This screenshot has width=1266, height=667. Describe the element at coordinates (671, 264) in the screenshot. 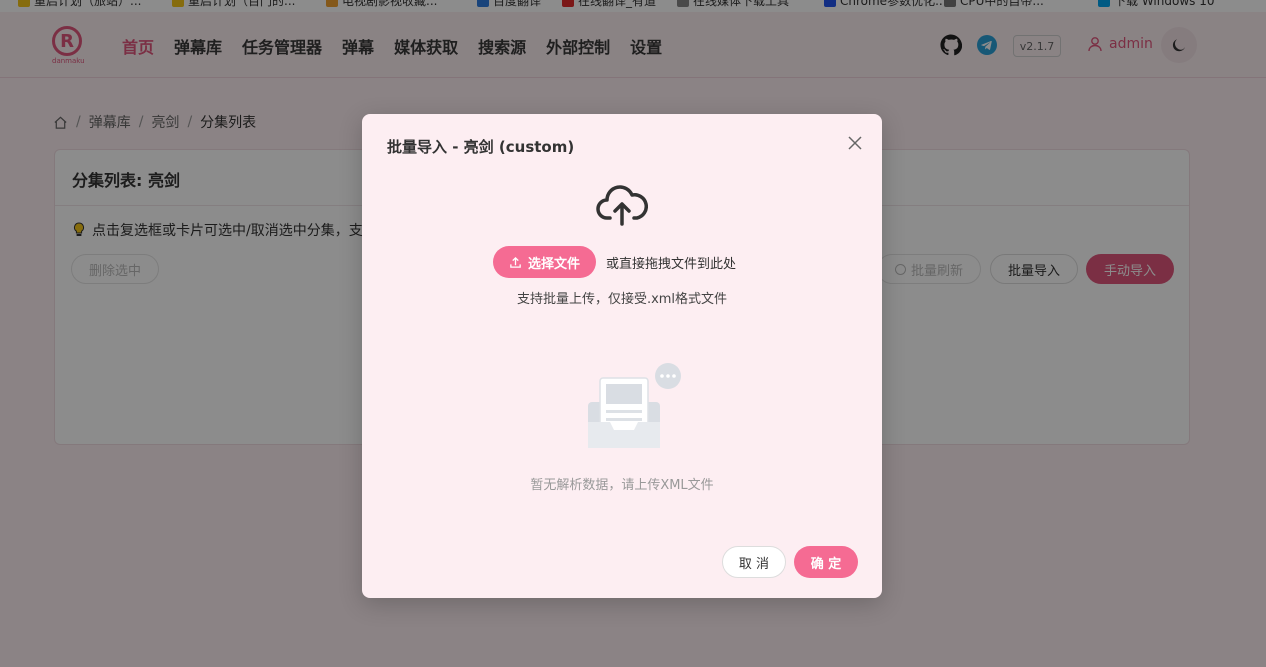

I see `drag-drop-text: 或直接拖拽文件到此处` at that location.